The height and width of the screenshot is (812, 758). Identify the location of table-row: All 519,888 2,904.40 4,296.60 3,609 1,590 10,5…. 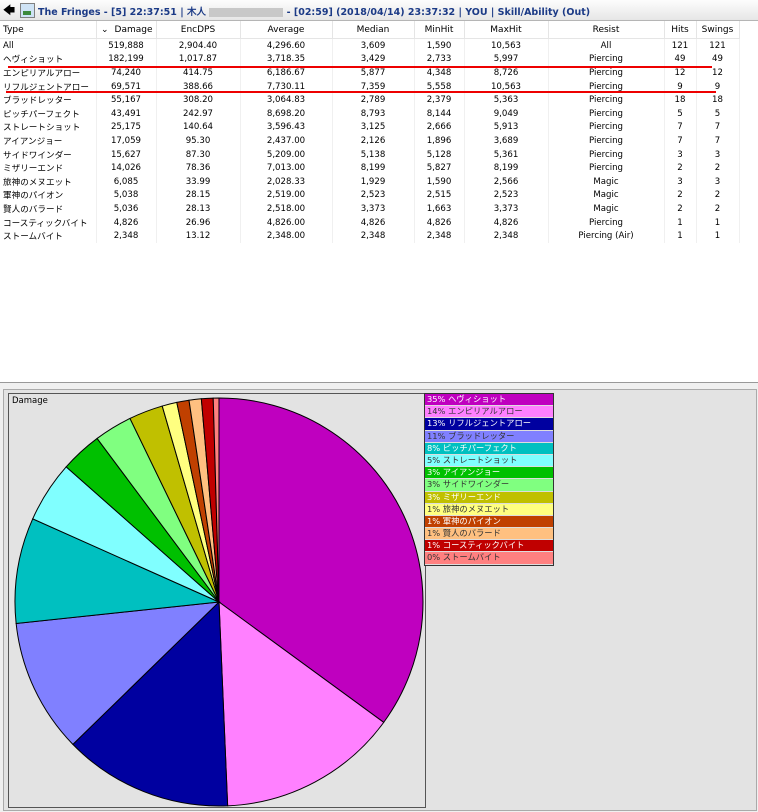
(370, 45).